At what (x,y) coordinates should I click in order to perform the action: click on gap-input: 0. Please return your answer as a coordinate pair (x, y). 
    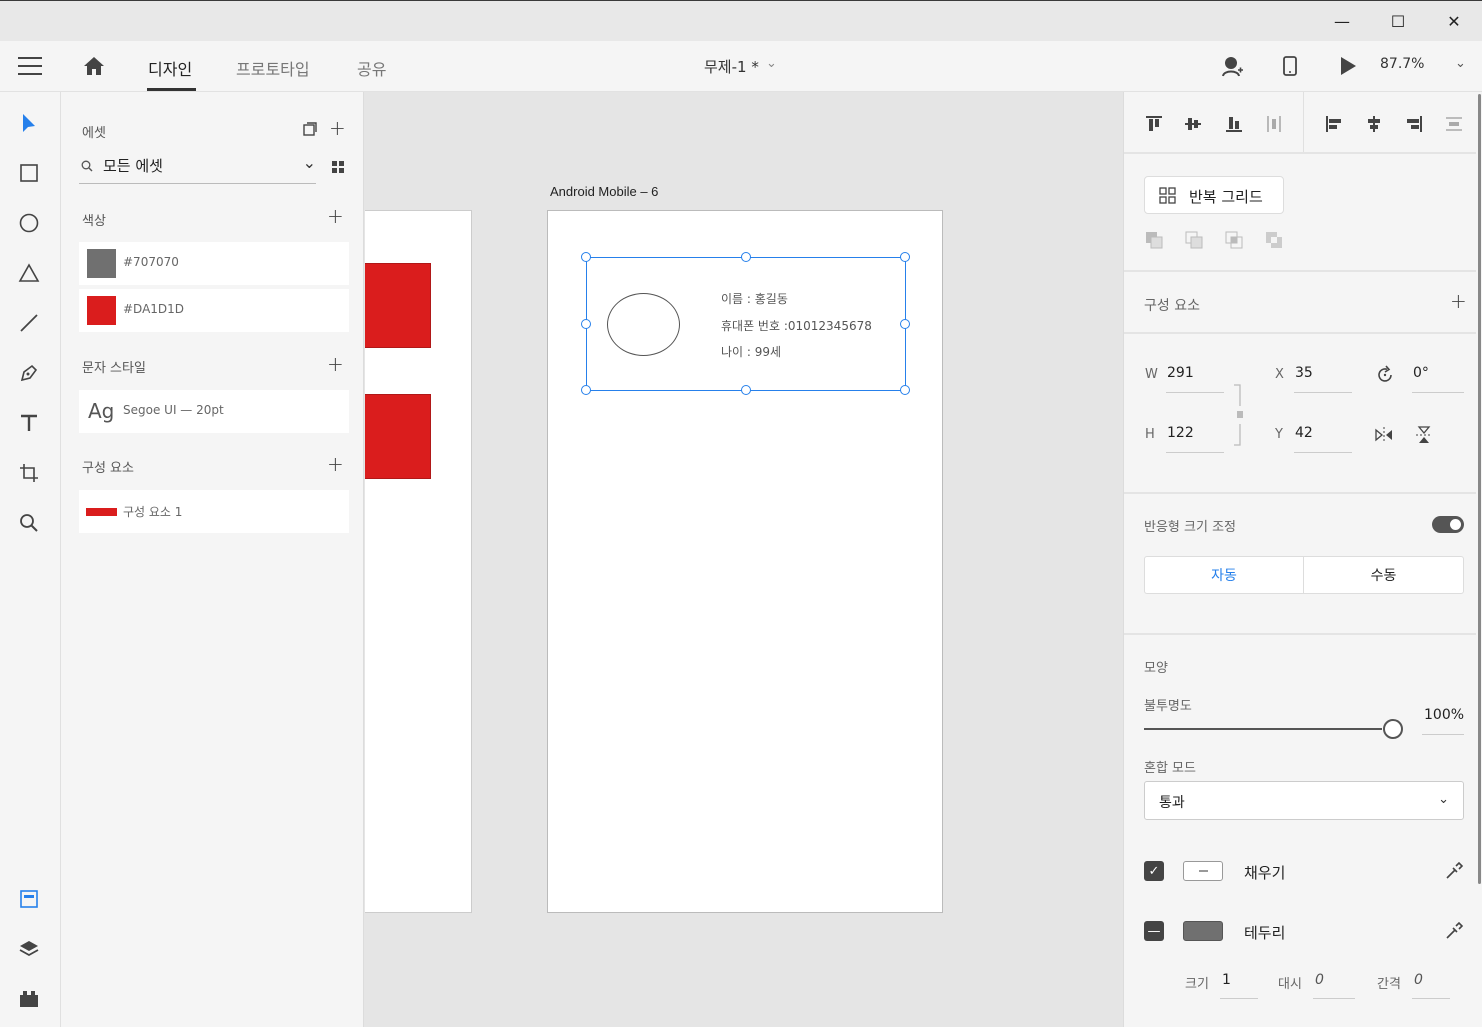
    Looking at the image, I should click on (1418, 980).